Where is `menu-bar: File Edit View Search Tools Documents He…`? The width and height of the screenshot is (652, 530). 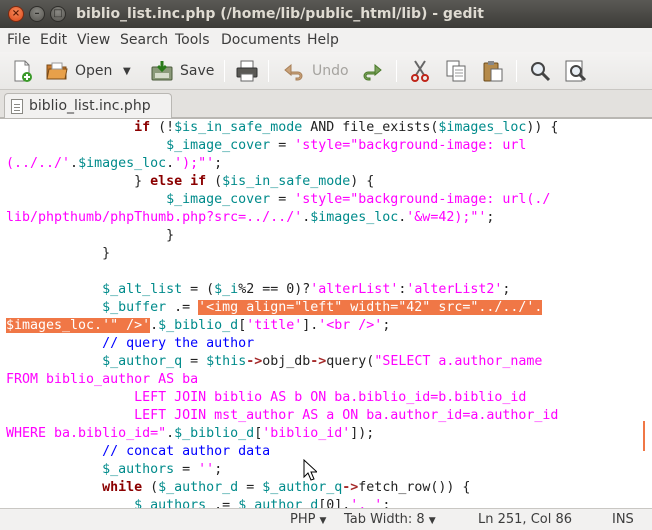
menu-bar: File Edit View Search Tools Documents He… is located at coordinates (326, 40).